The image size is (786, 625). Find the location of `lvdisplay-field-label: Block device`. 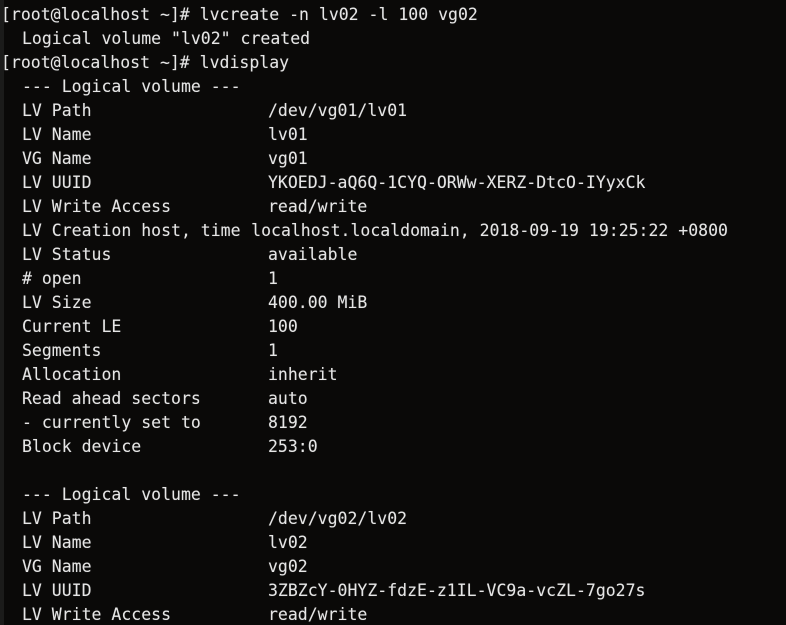

lvdisplay-field-label: Block device is located at coordinates (82, 446).